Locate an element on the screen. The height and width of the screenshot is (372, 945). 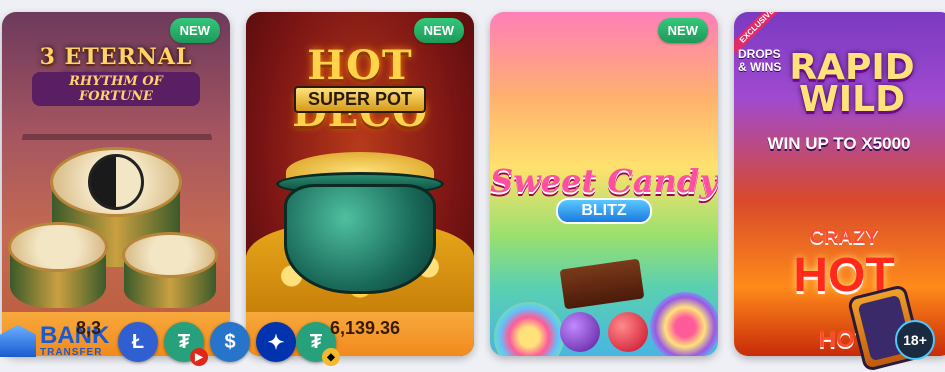
jackpot-amount-partial: 8,3 is located at coordinates (89, 328).